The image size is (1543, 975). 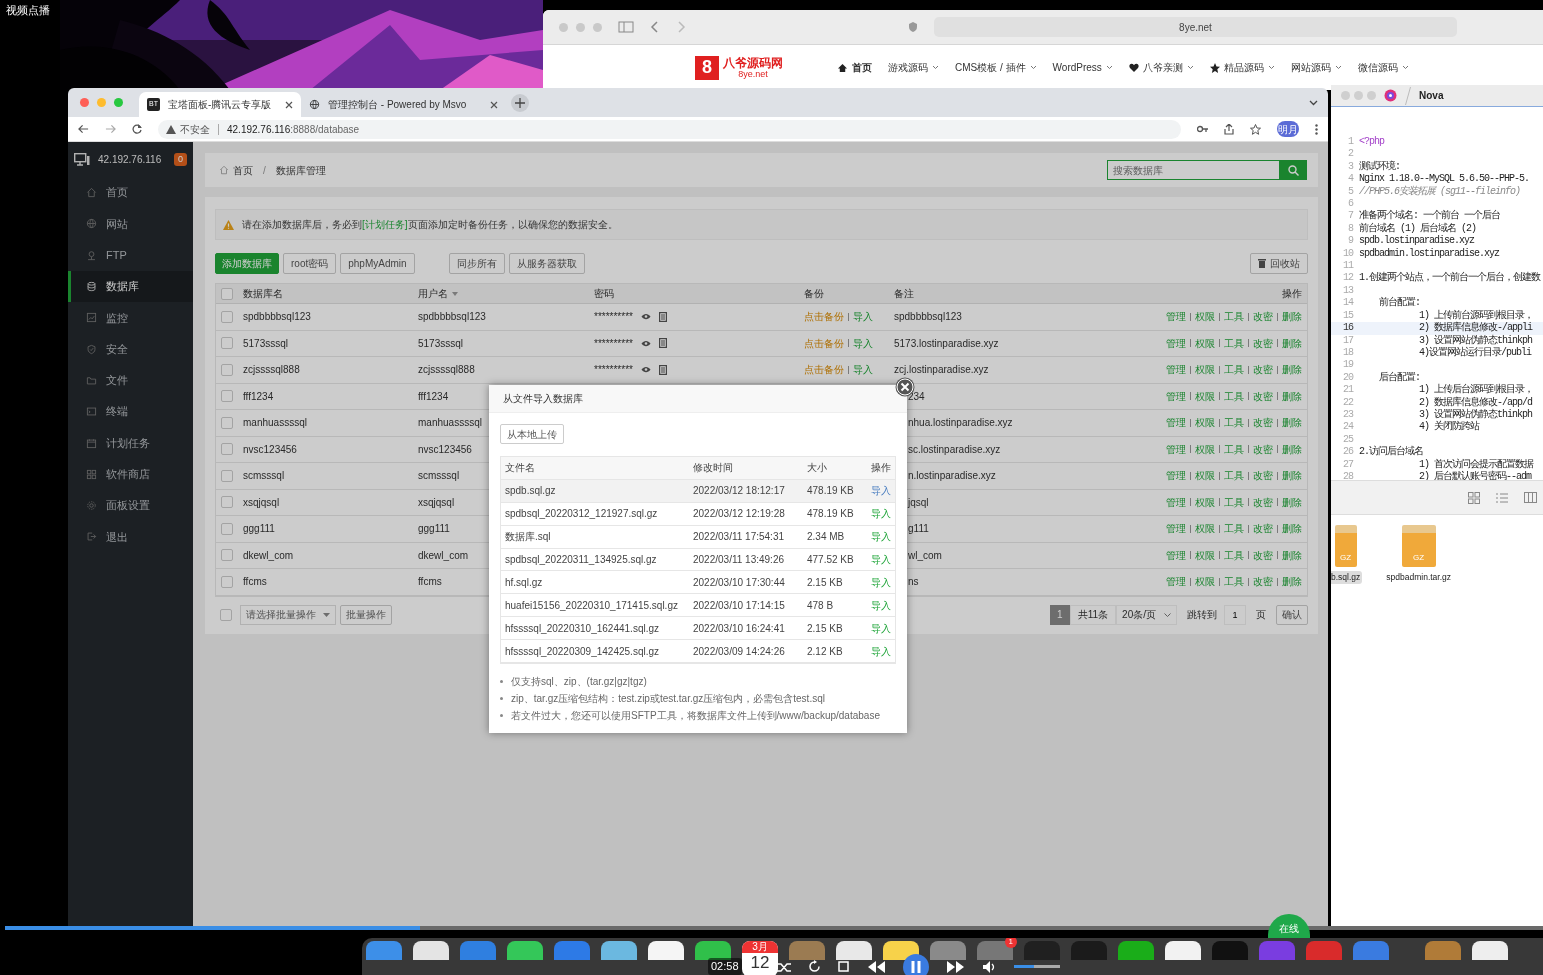 I want to click on search-field: 搜索数据库, so click(x=1193, y=170).